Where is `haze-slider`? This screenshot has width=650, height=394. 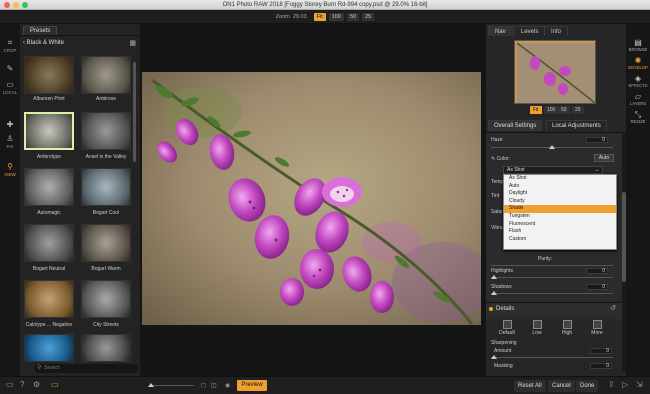
haze-slider is located at coordinates (552, 147).